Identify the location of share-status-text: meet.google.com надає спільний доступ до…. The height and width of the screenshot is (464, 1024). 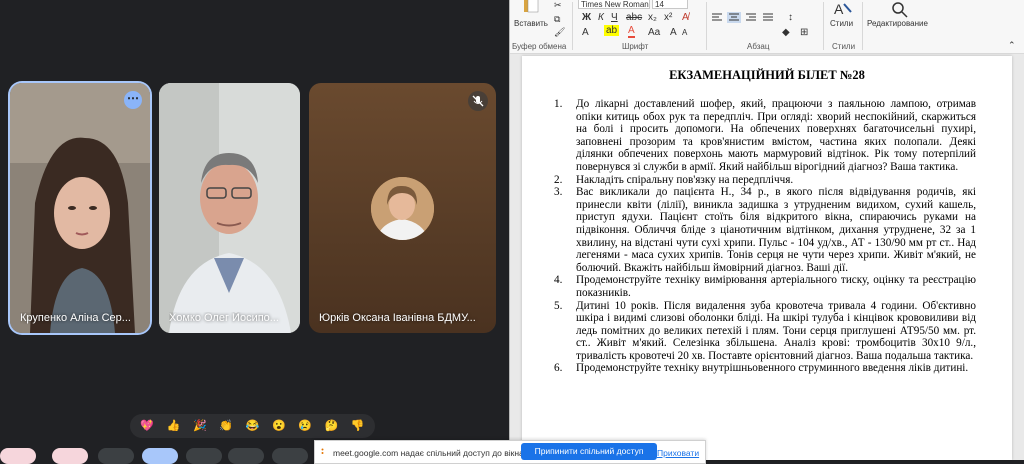
(430, 453).